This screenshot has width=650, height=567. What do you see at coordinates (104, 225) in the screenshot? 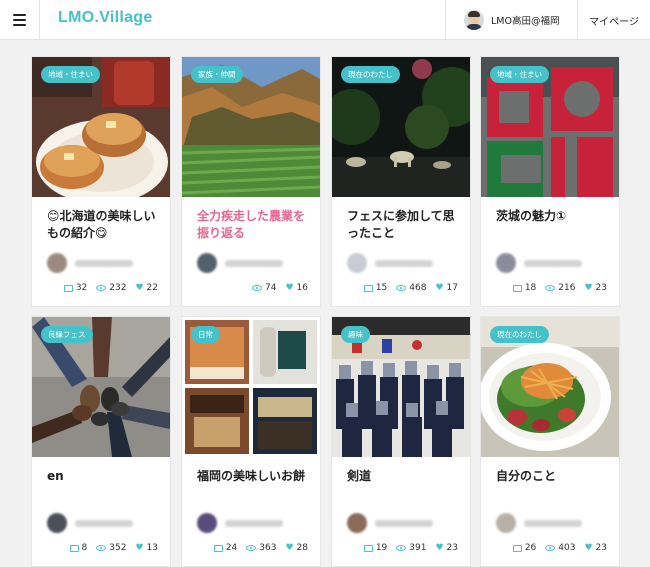
I see `article-title: 😊北海道の美味しいもの紹介😋` at bounding box center [104, 225].